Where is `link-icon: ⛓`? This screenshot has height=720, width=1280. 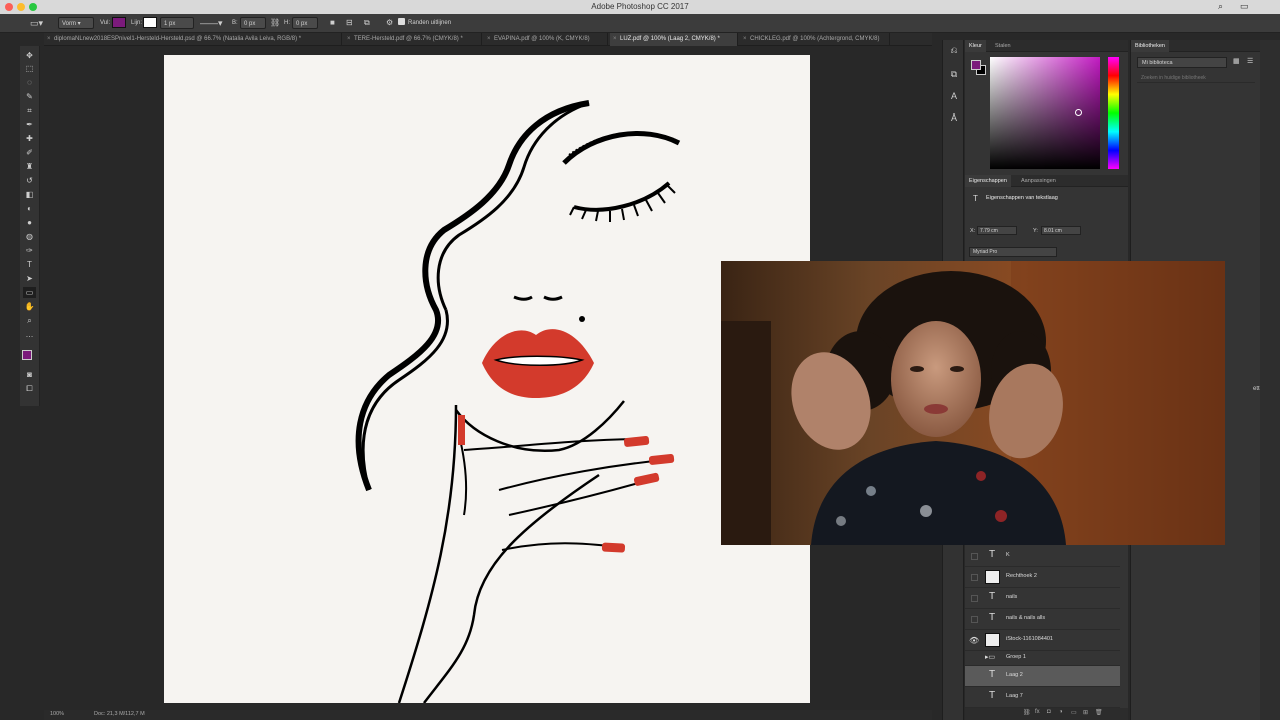 link-icon: ⛓ is located at coordinates (275, 23).